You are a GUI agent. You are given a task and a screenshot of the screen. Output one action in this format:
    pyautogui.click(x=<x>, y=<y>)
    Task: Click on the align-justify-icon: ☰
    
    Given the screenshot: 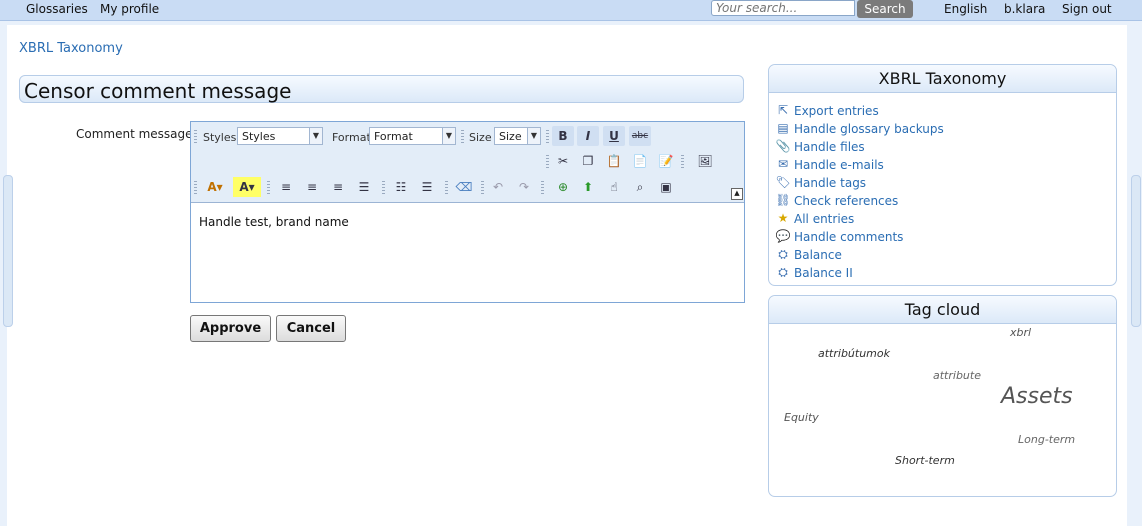 What is the action you would take?
    pyautogui.click(x=364, y=187)
    